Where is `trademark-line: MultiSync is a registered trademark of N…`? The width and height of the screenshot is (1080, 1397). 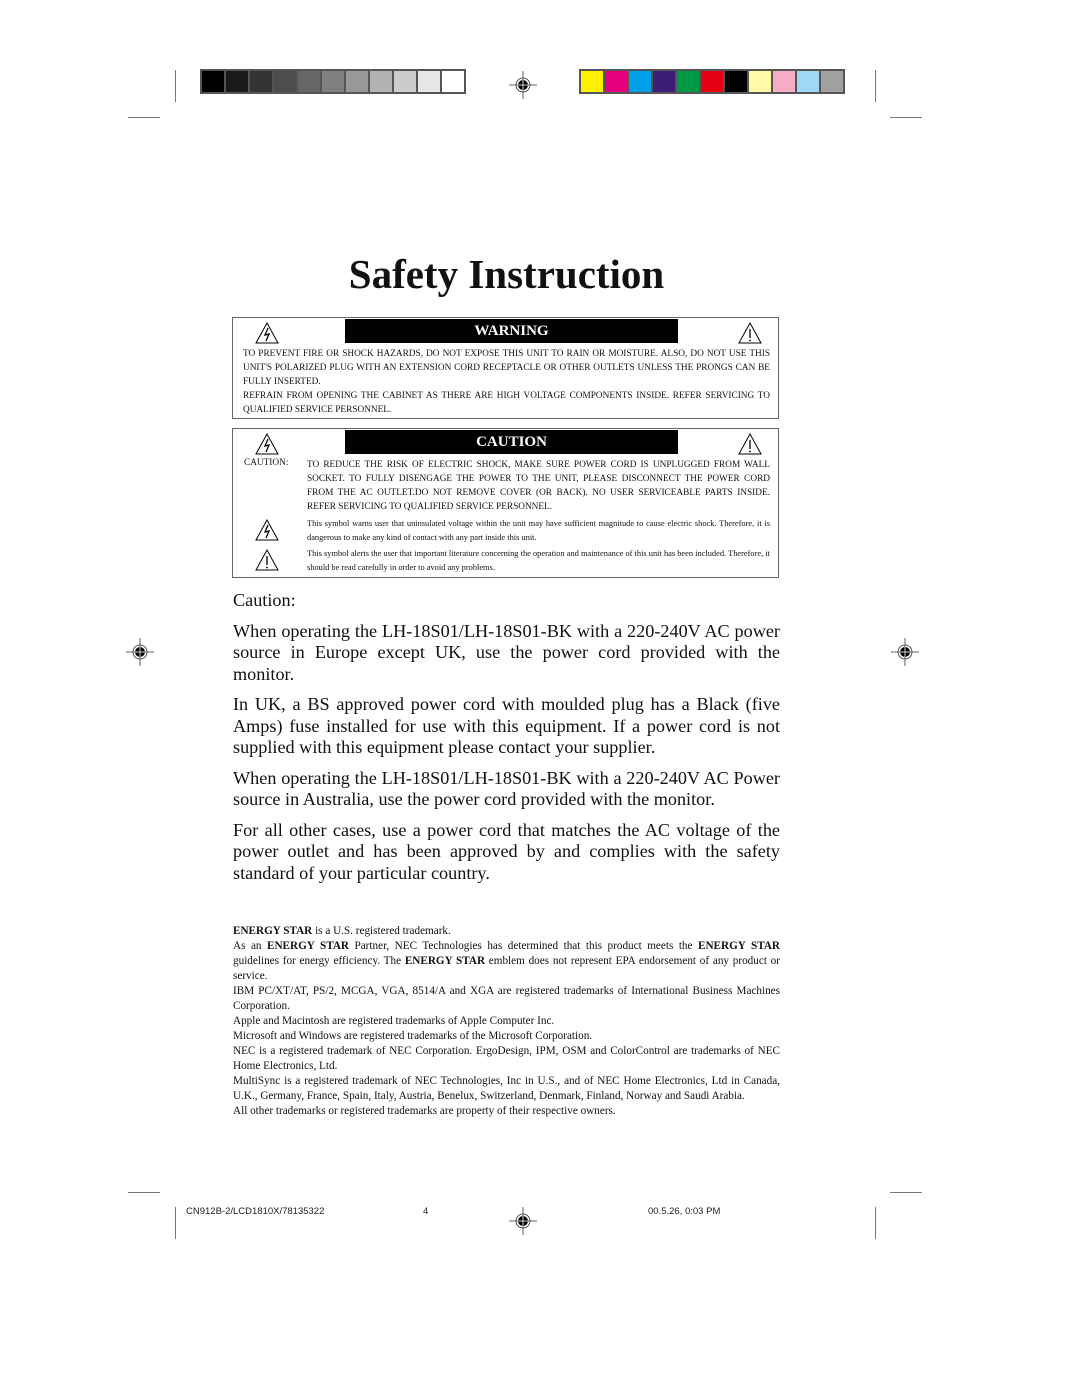 trademark-line: MultiSync is a registered trademark of N… is located at coordinates (506, 1088).